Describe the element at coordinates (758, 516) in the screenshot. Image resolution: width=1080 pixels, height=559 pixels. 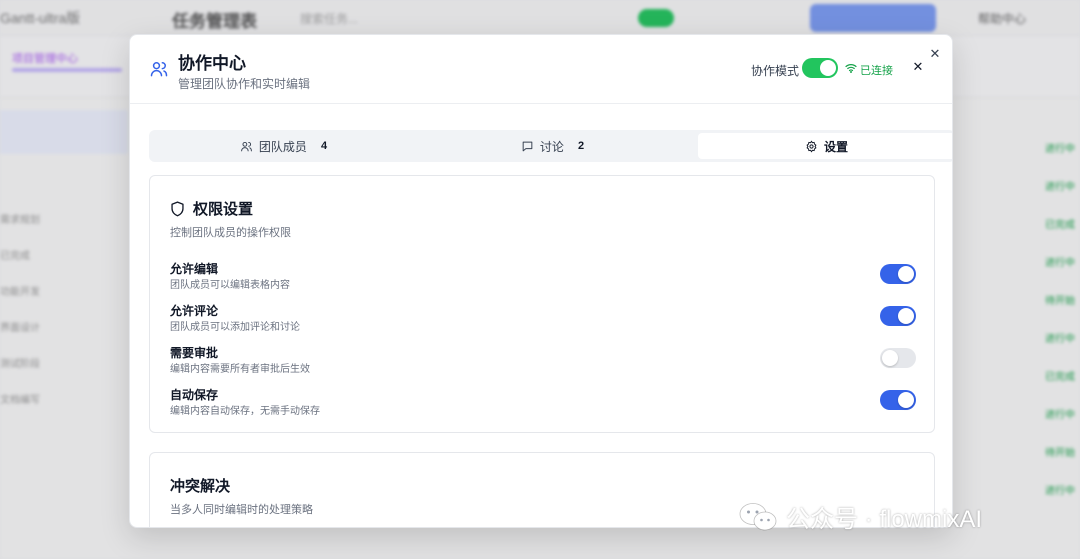
I see `wechat-logo-icon` at that location.